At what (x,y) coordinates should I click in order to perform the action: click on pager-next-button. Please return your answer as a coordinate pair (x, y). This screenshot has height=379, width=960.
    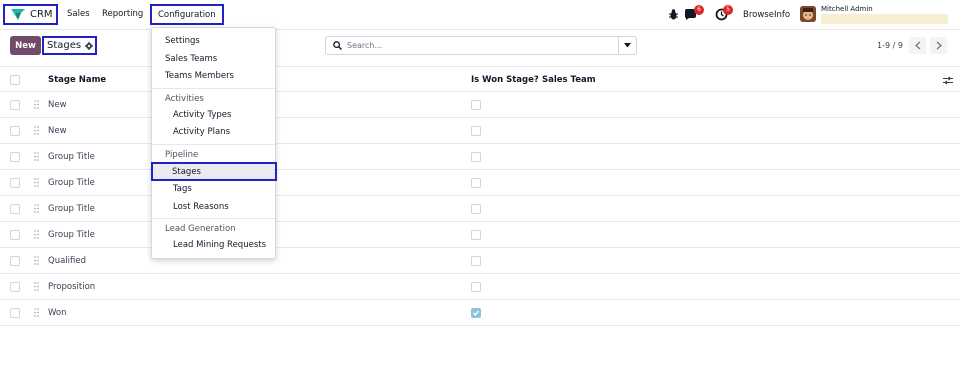
    Looking at the image, I should click on (938, 45).